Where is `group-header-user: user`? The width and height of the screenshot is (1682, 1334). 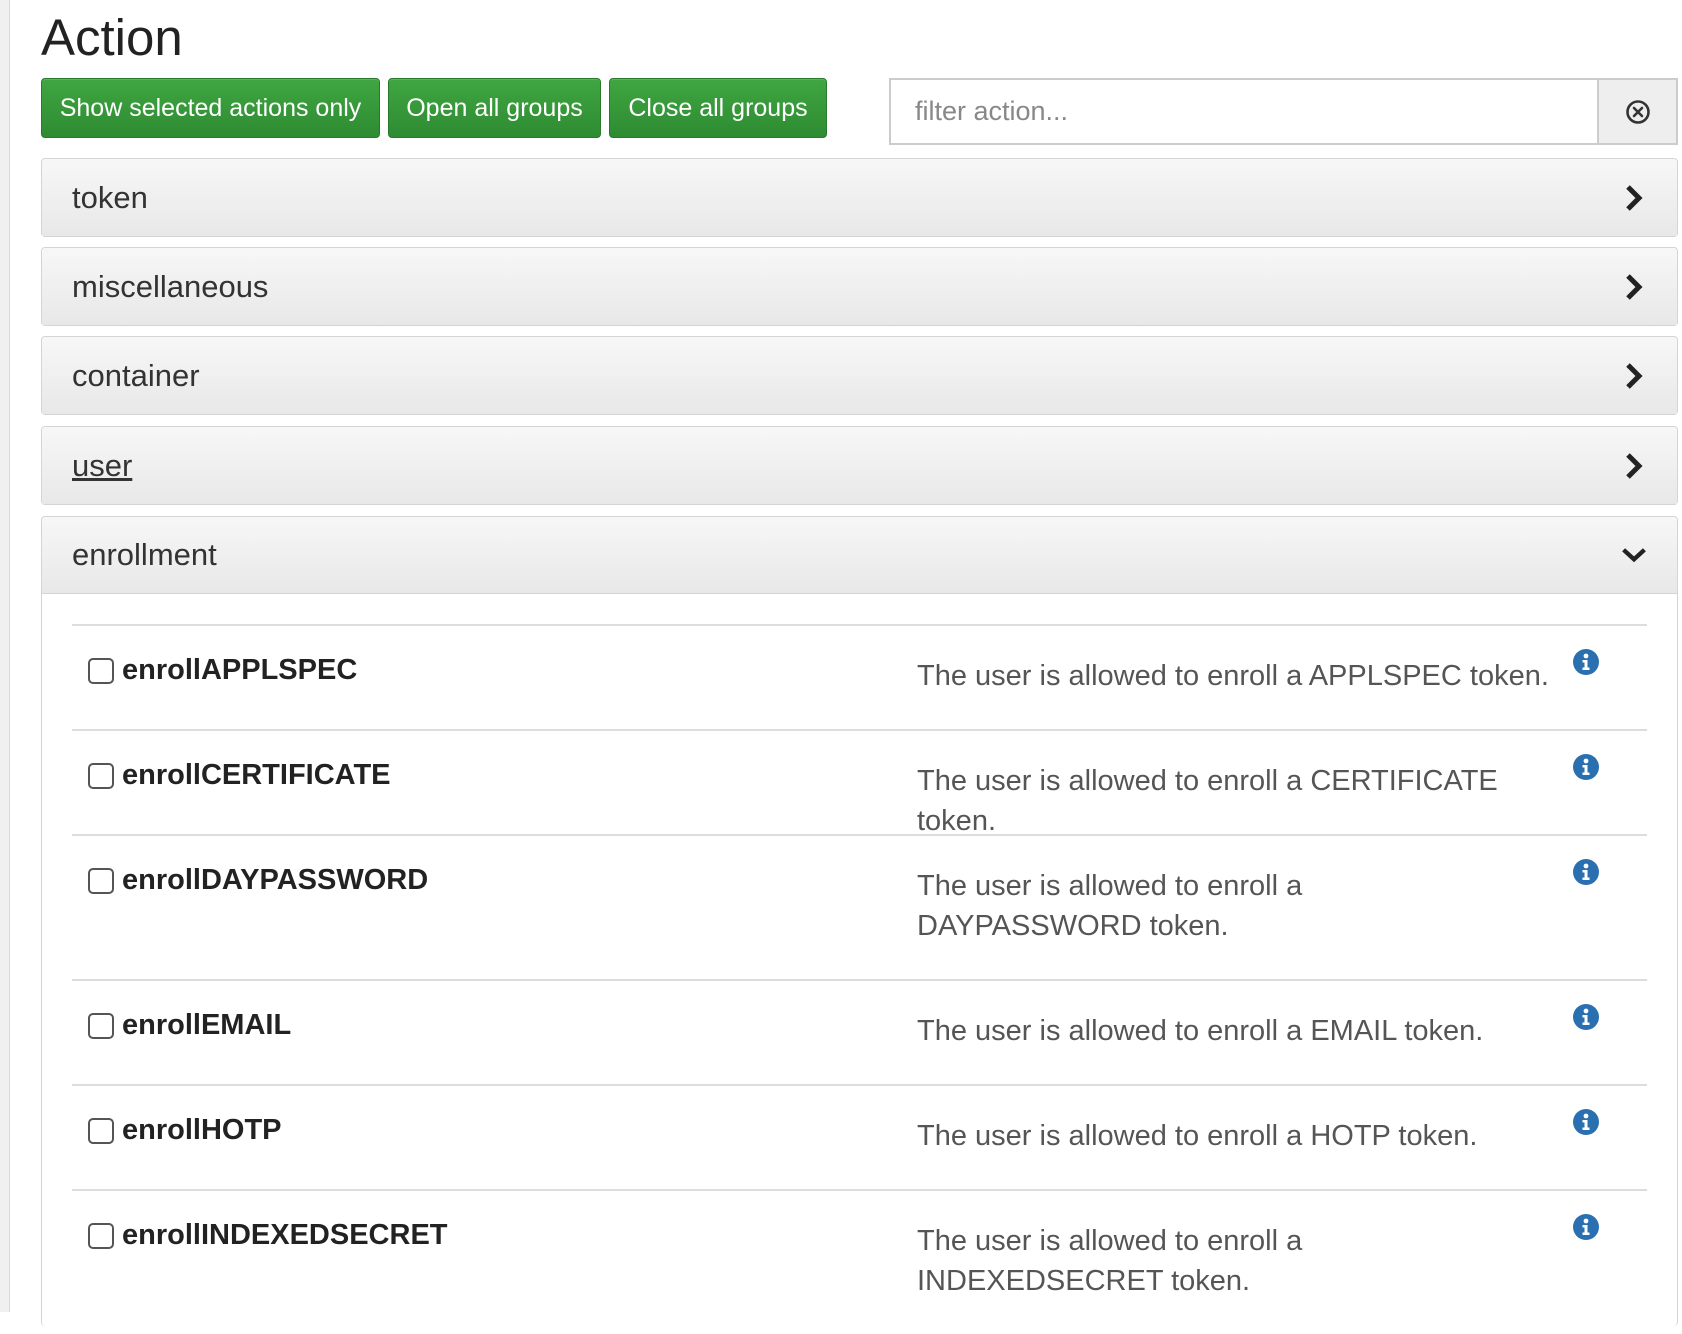
group-header-user: user is located at coordinates (859, 465).